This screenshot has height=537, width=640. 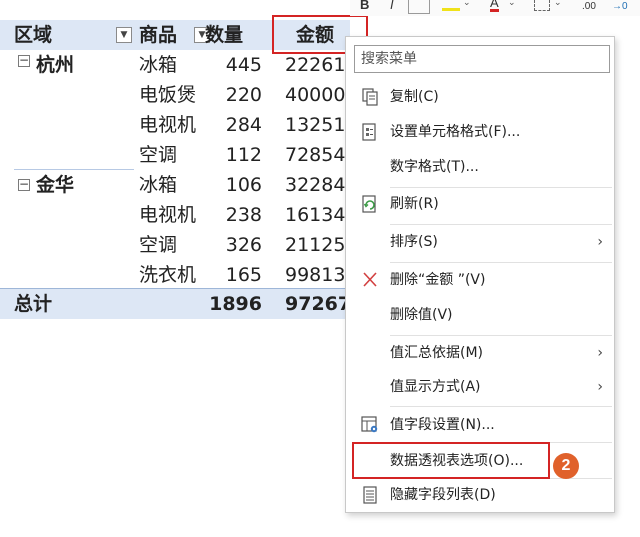 What do you see at coordinates (229, 185) in the screenshot?
I see `quantity-cell: 106` at bounding box center [229, 185].